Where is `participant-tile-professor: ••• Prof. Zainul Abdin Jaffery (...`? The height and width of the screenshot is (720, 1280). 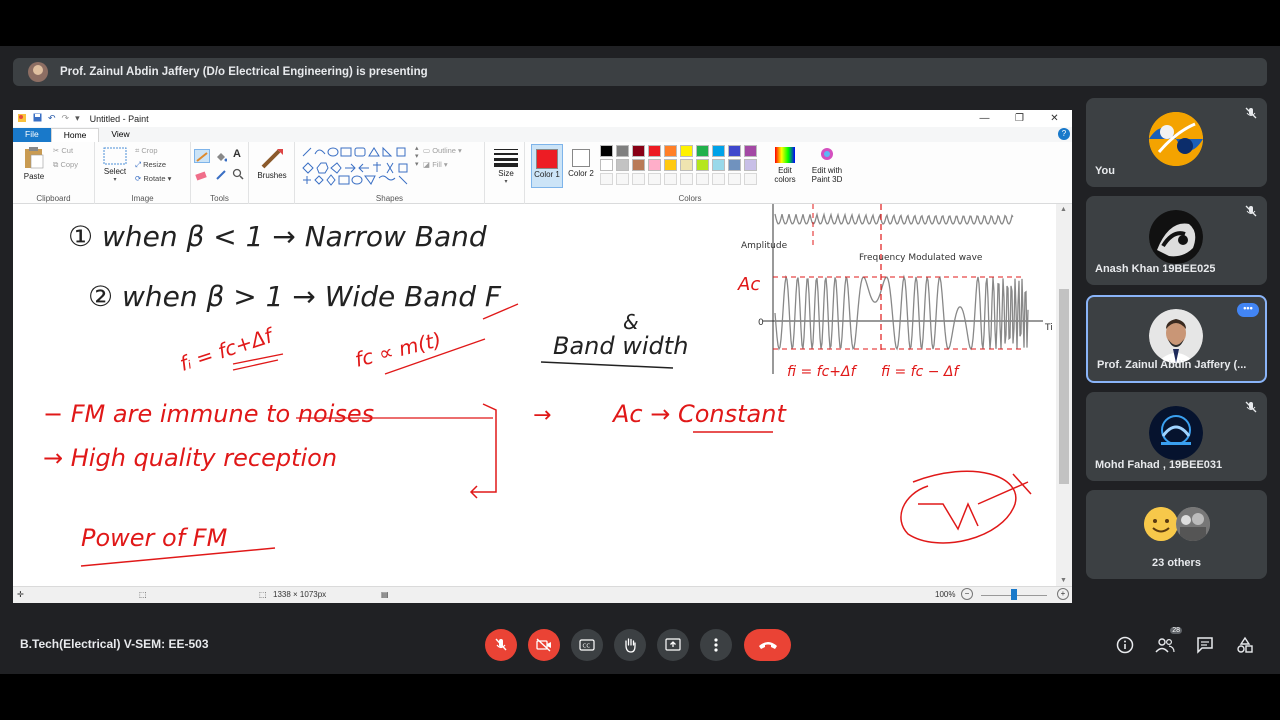
participant-tile-professor: ••• Prof. Zainul Abdin Jaffery (... is located at coordinates (1176, 339).